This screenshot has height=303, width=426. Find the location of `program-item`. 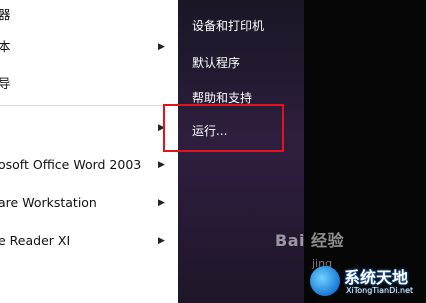

program-item is located at coordinates (89, 296).